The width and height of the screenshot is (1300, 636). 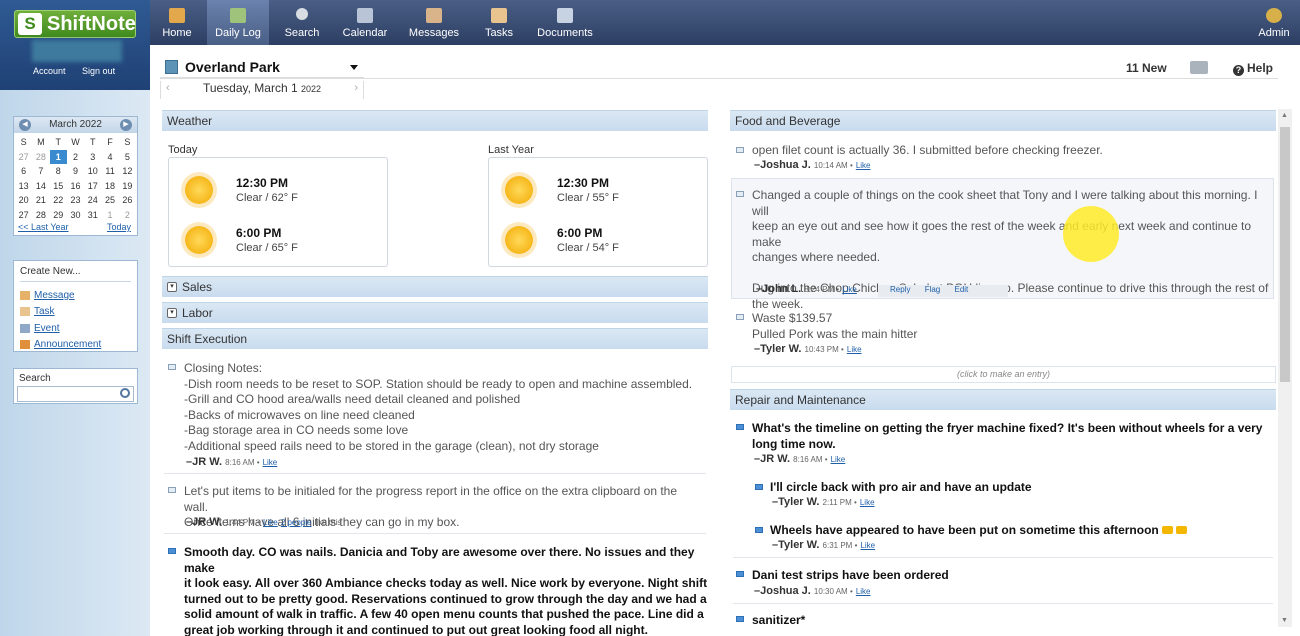 What do you see at coordinates (109, 215) in the screenshot?
I see `calendar-day: 1` at bounding box center [109, 215].